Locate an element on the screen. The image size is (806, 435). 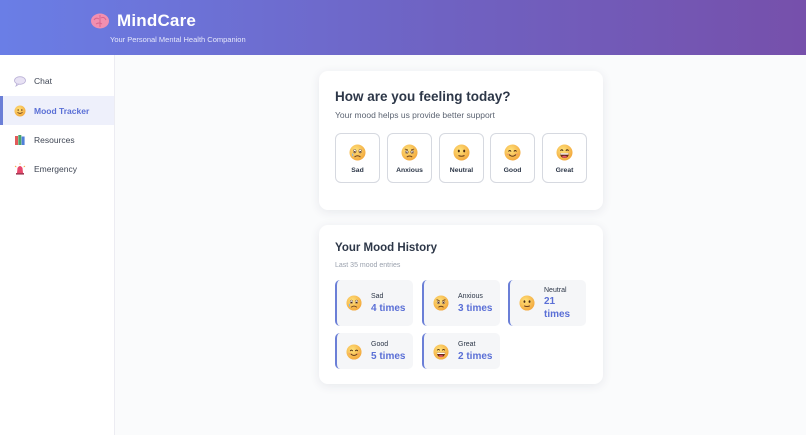
brand: MindCare is located at coordinates (143, 21).